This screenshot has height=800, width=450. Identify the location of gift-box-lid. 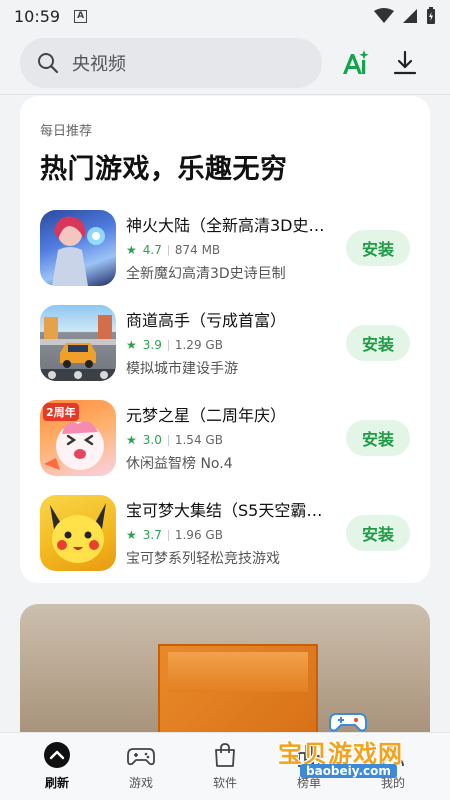
(238, 672).